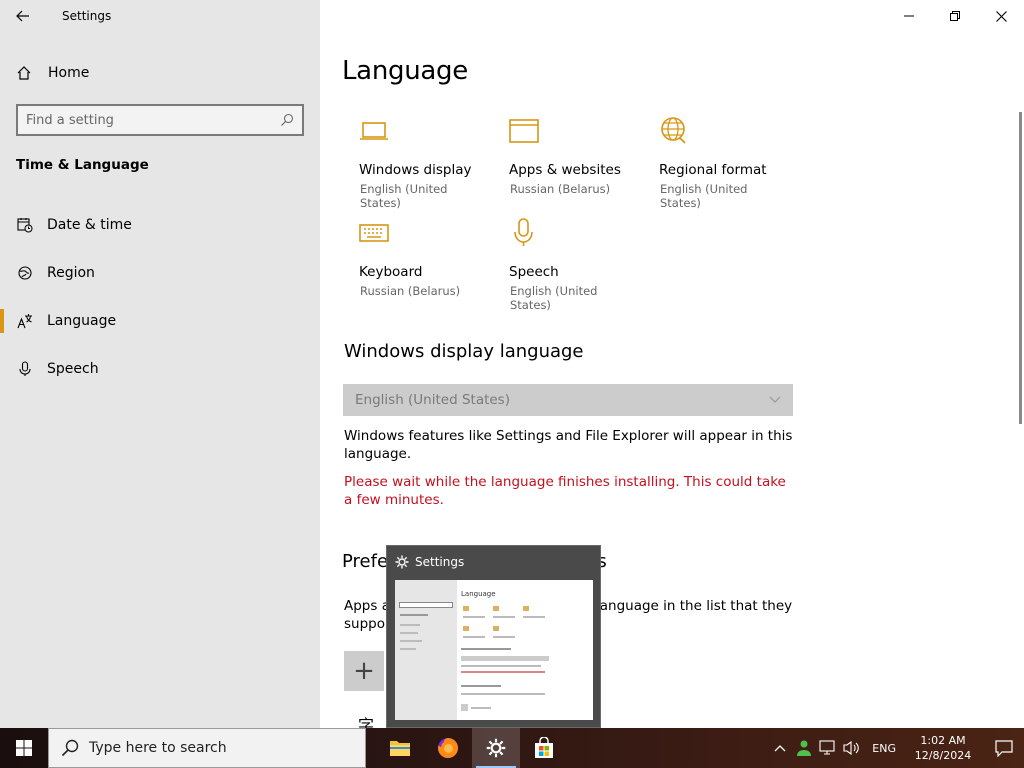 The width and height of the screenshot is (1024, 768). Describe the element at coordinates (70, 748) in the screenshot. I see `search-icon` at that location.